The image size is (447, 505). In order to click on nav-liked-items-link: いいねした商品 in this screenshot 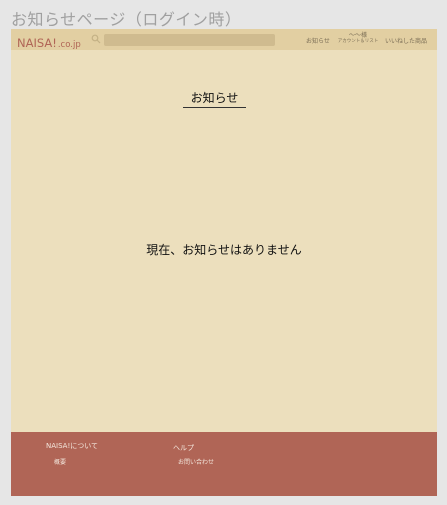, I will do `click(406, 40)`.